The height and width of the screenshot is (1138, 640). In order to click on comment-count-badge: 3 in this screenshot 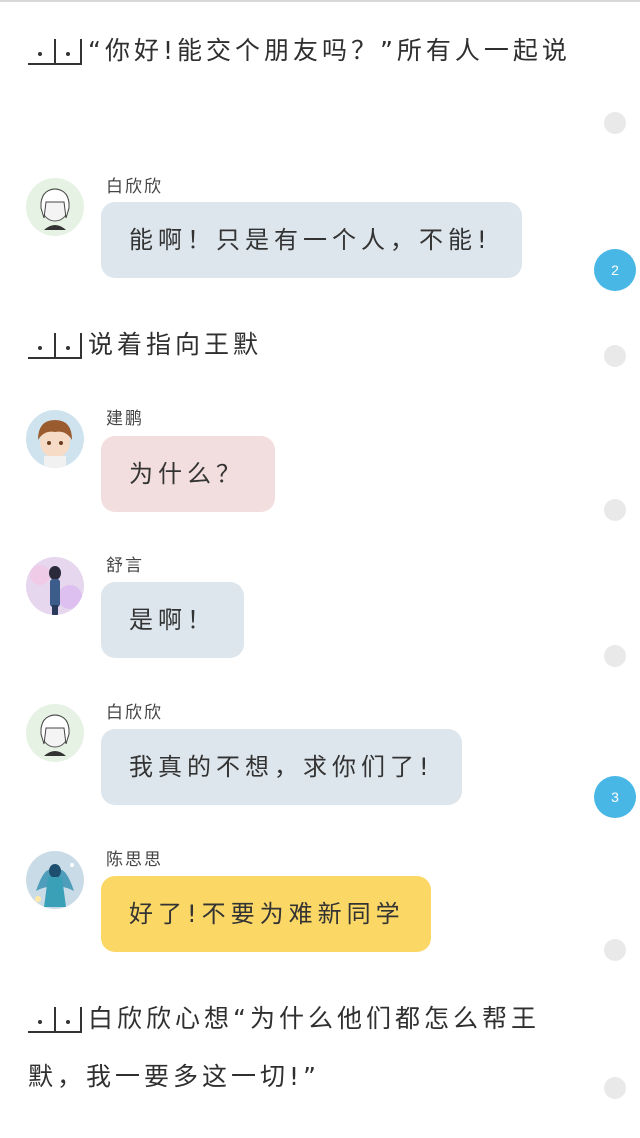, I will do `click(615, 797)`.